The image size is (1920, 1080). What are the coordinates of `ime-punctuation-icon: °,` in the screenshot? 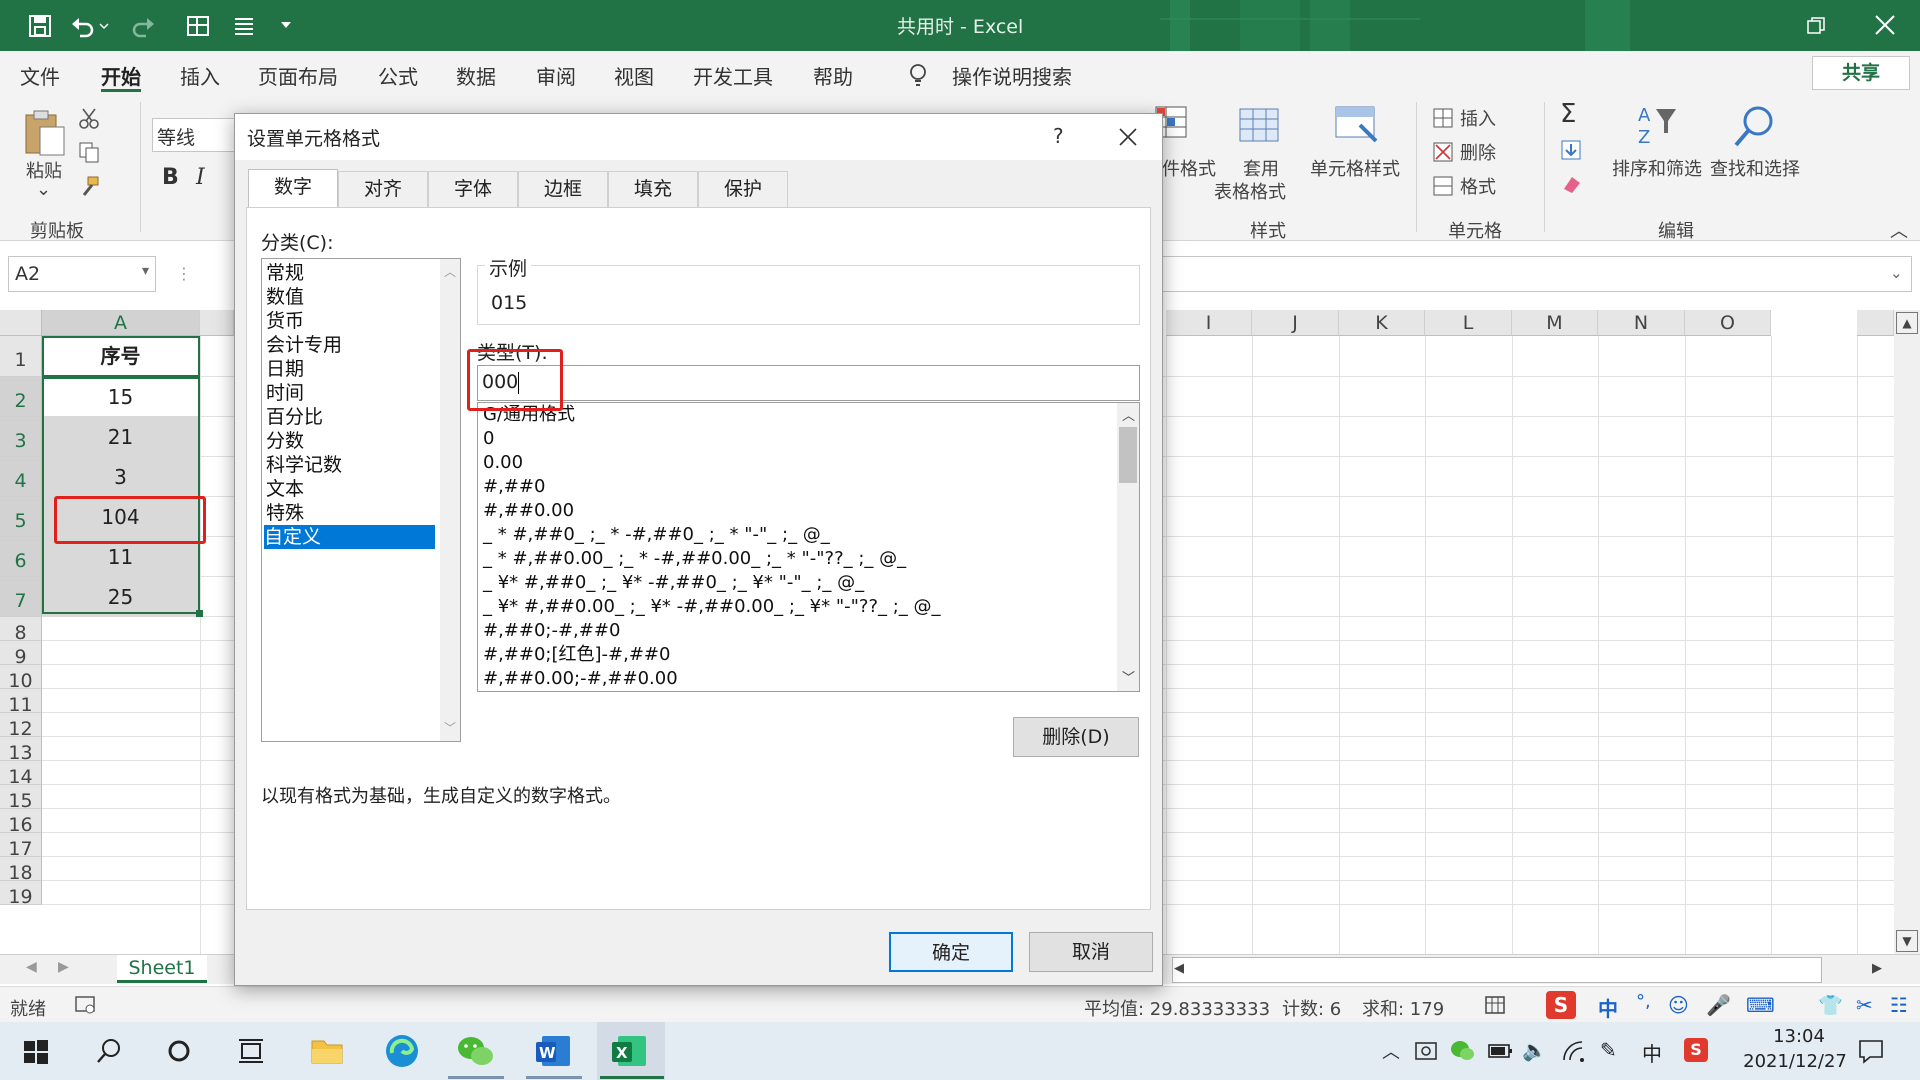 It's located at (1643, 1001).